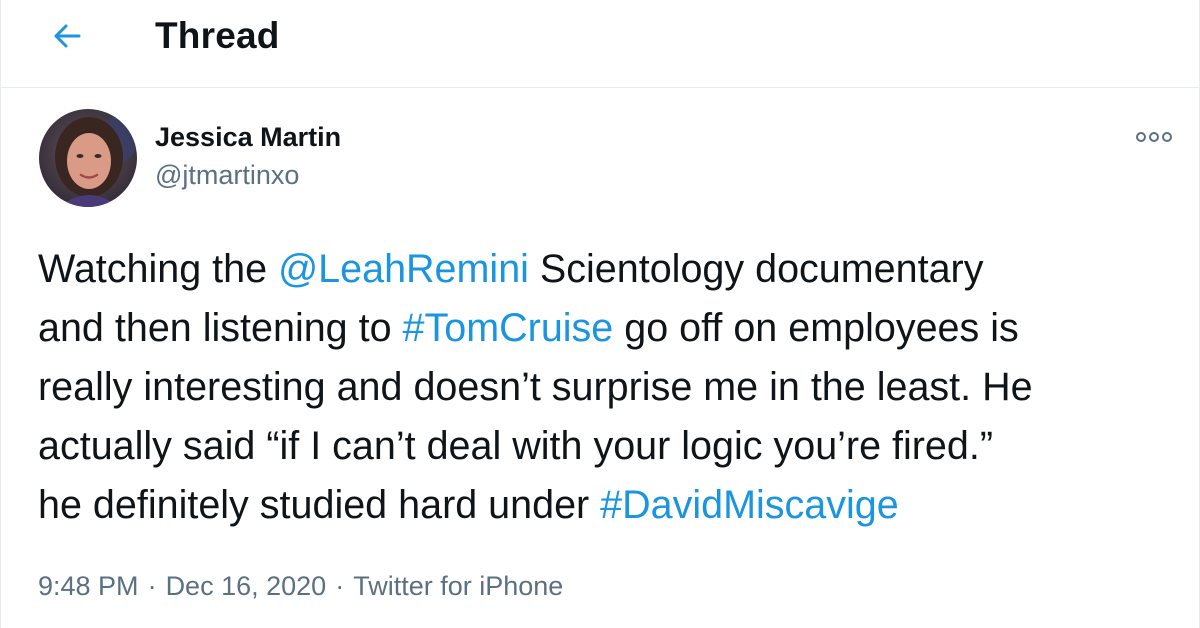 The height and width of the screenshot is (628, 1200). Describe the element at coordinates (508, 328) in the screenshot. I see `hashtag-link: #TomCruise` at that location.